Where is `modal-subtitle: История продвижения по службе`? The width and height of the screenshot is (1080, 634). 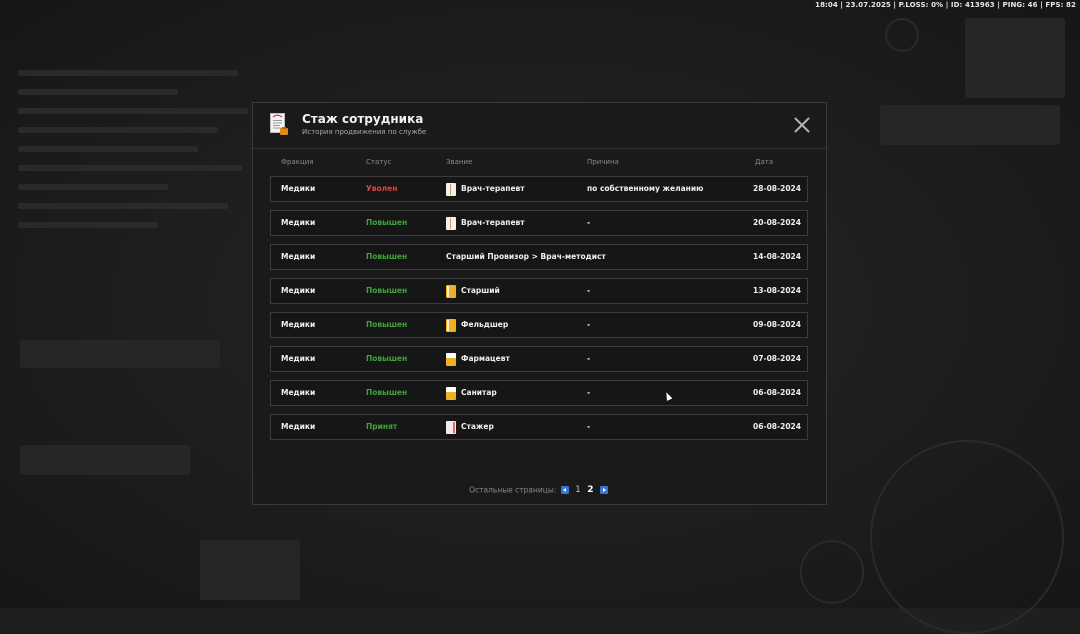 modal-subtitle: История продвижения по службе is located at coordinates (364, 132).